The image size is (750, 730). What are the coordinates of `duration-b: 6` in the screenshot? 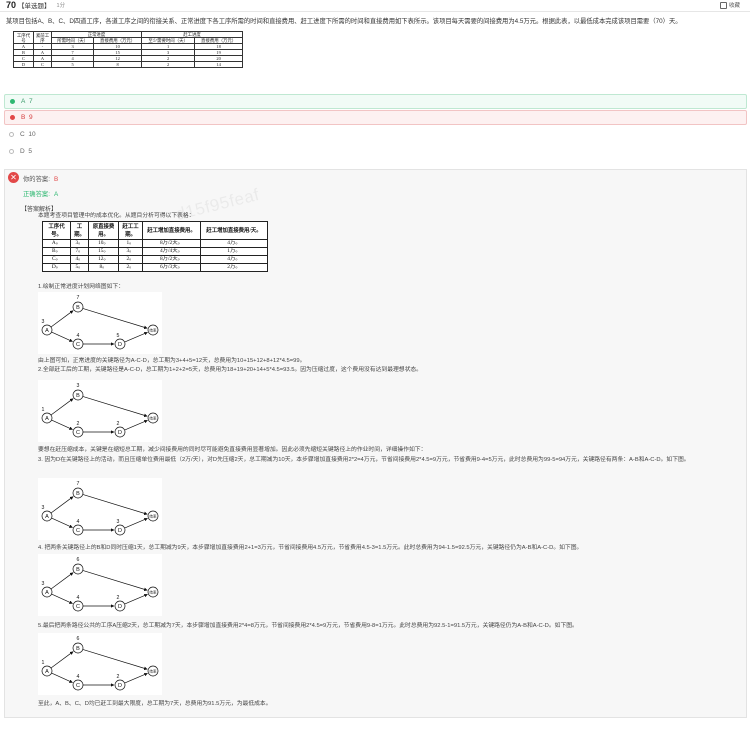 It's located at (78, 560).